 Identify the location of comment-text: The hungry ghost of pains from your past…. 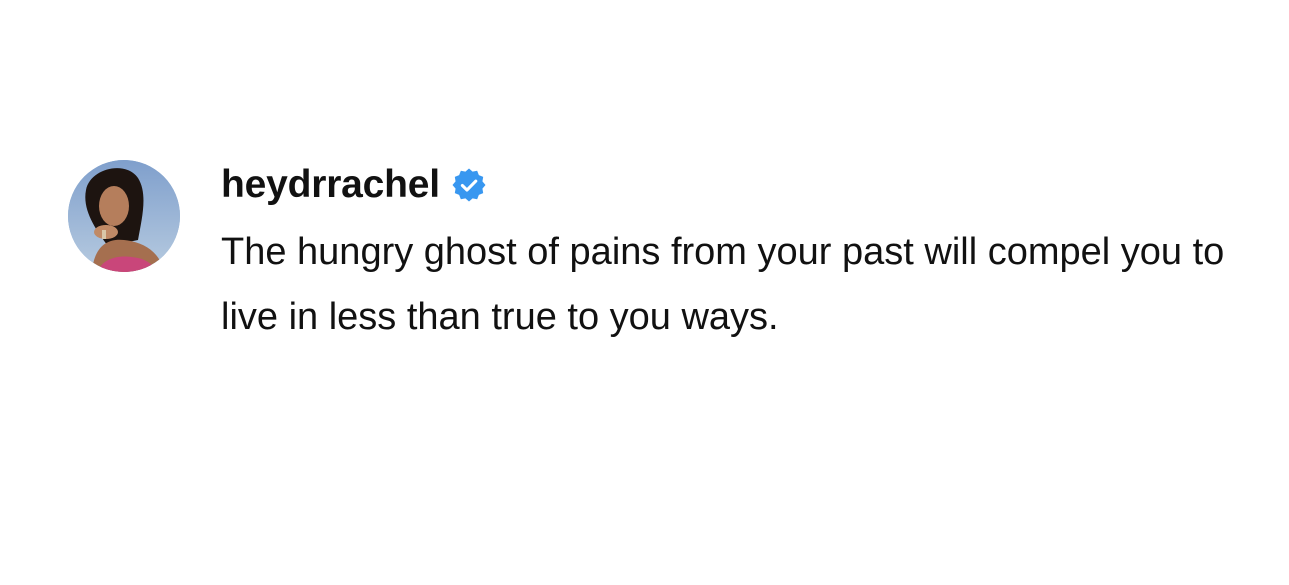
(723, 284).